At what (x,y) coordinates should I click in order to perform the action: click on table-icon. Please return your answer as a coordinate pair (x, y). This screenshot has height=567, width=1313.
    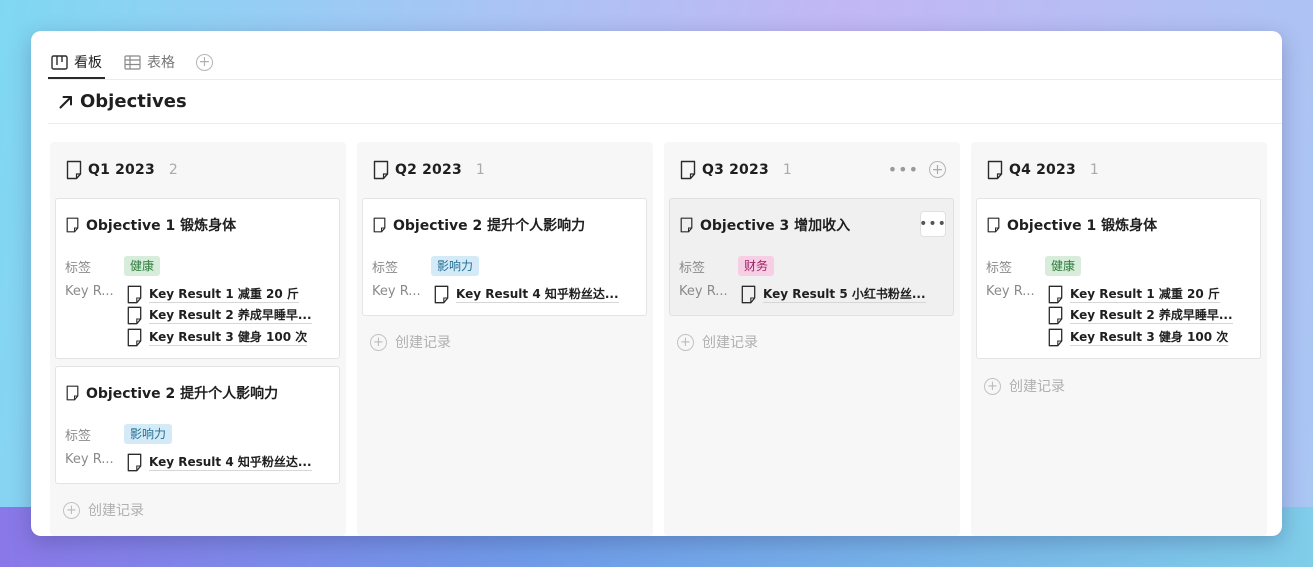
    Looking at the image, I should click on (132, 62).